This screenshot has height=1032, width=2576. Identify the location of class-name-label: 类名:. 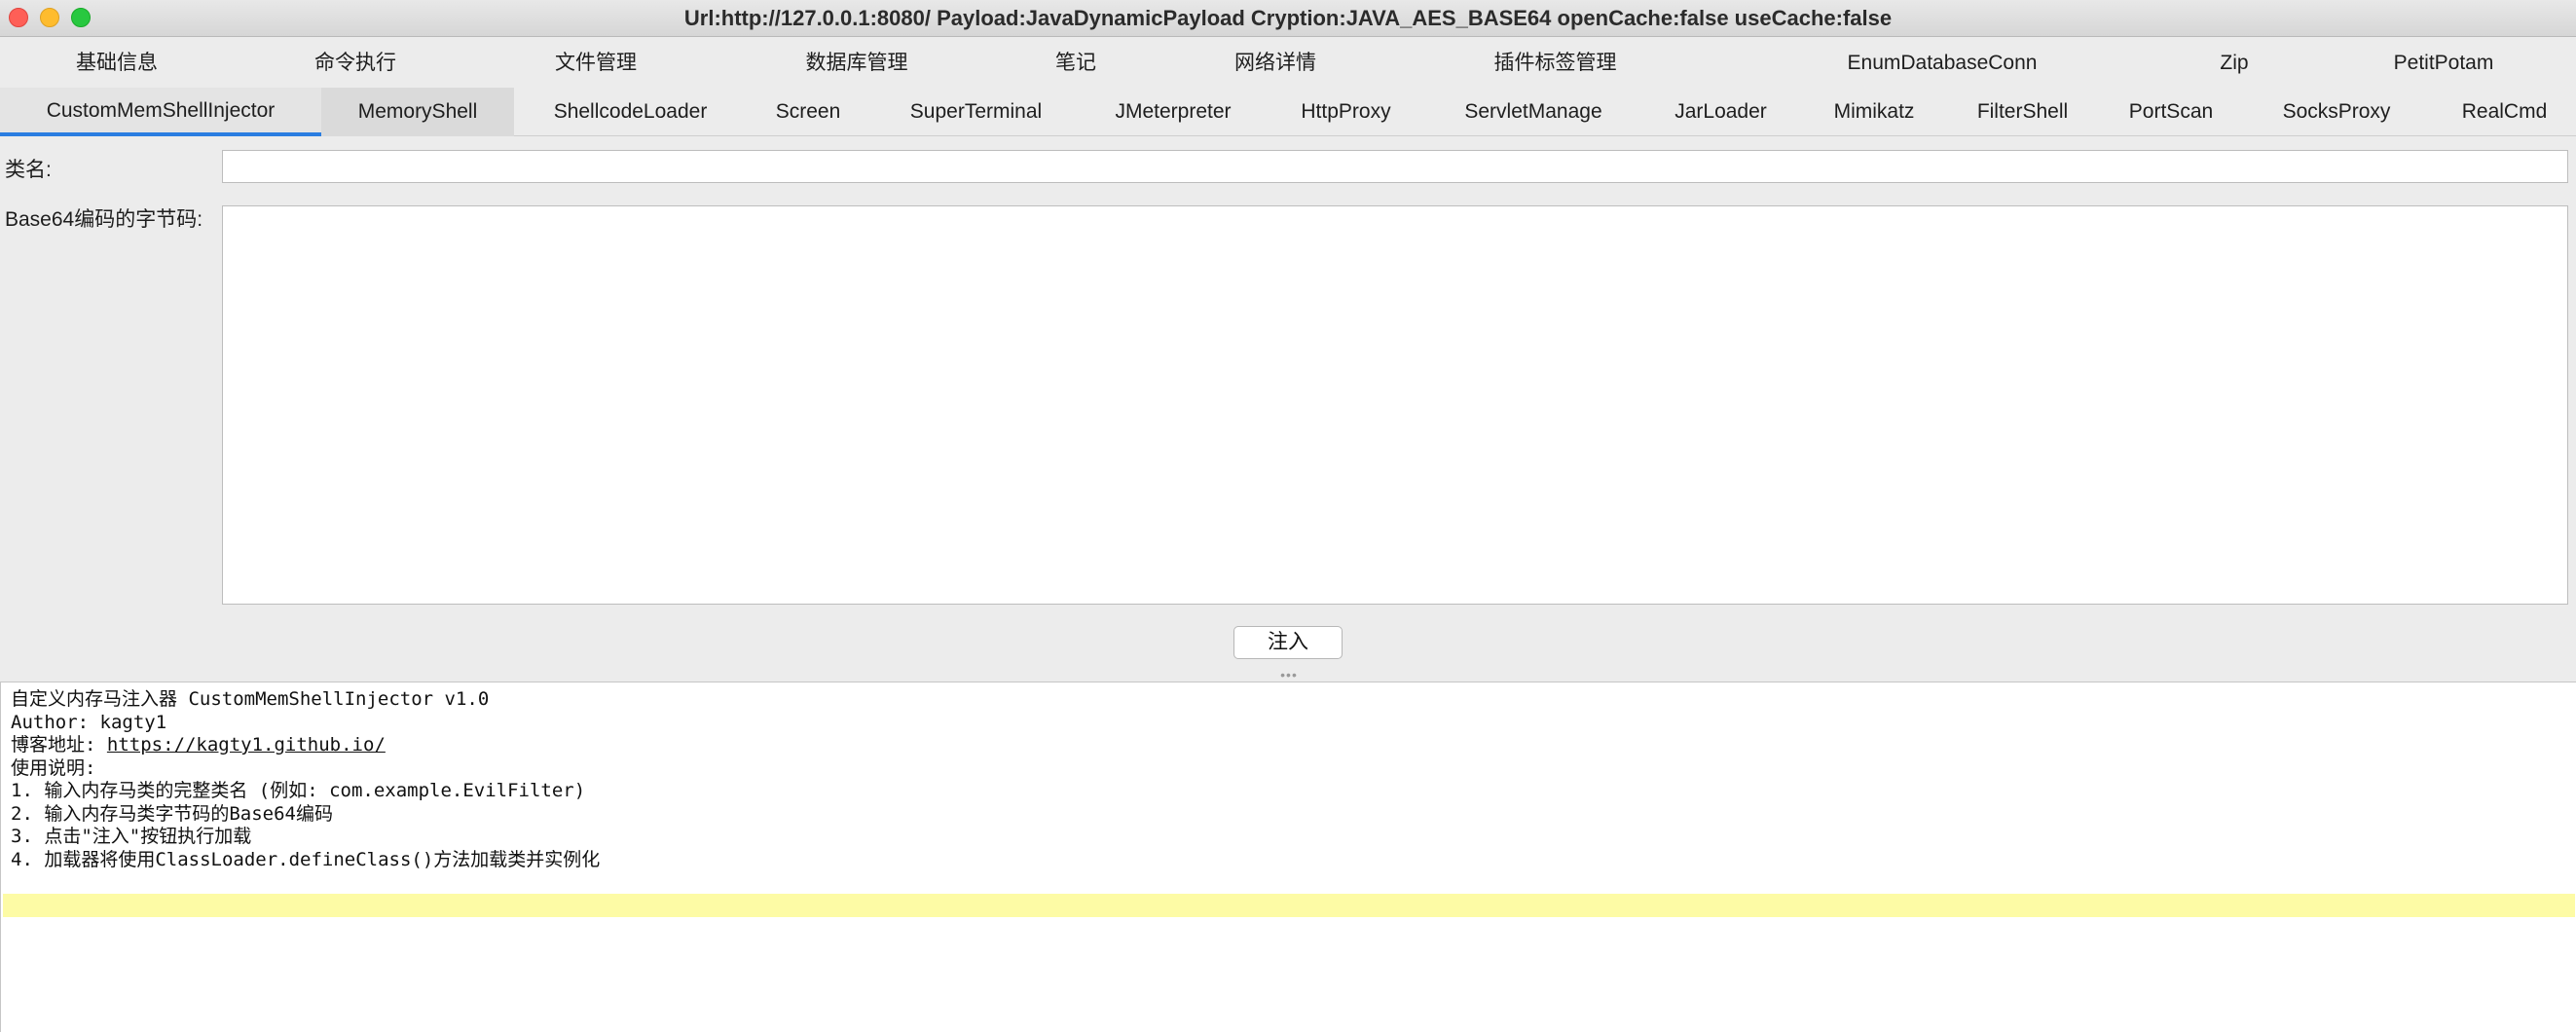
(28, 170).